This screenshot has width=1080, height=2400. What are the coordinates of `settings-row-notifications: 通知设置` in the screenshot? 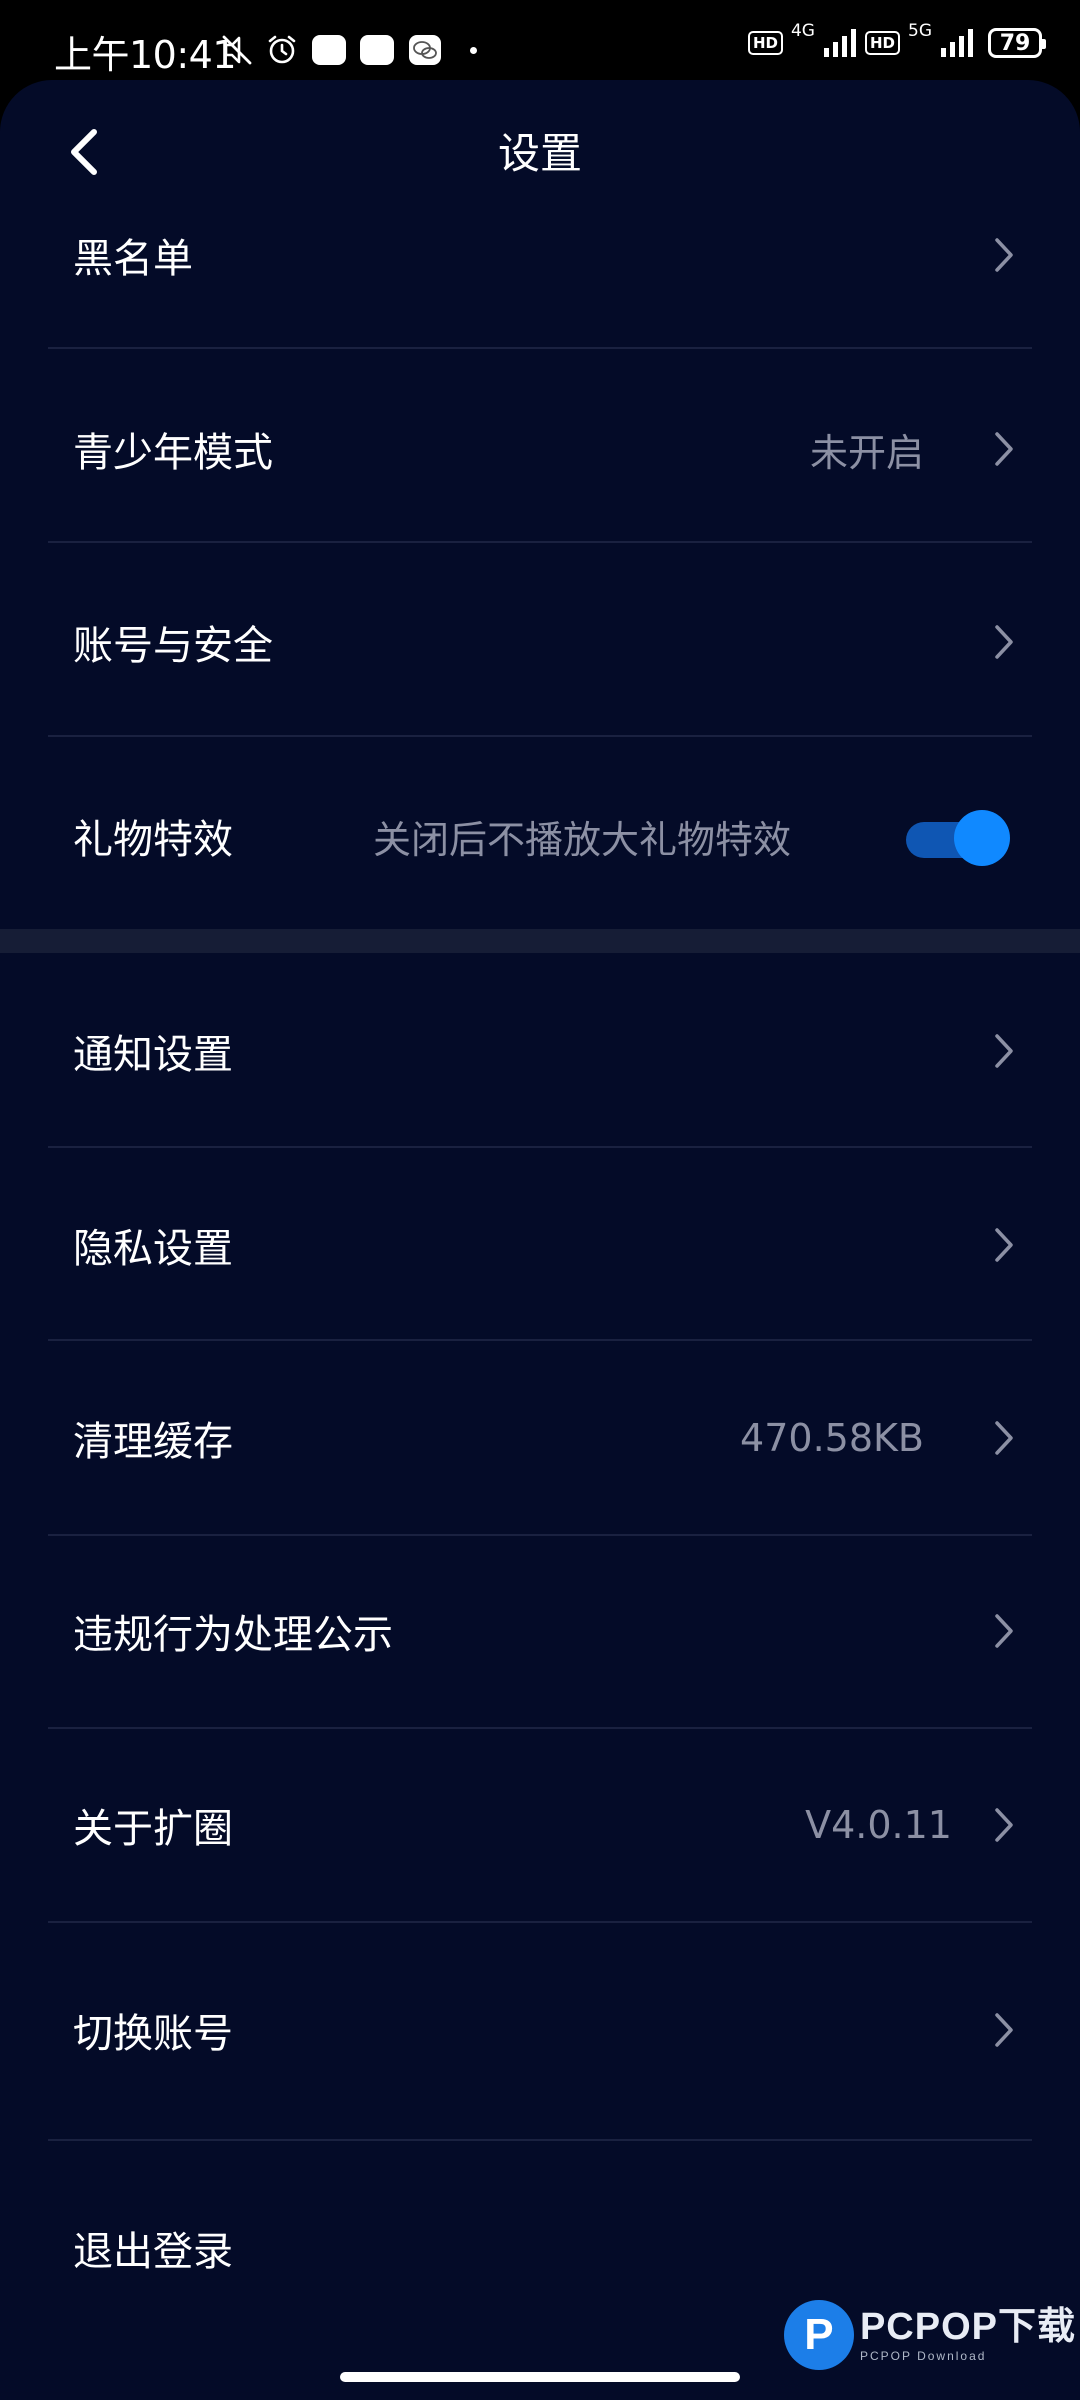 It's located at (540, 1051).